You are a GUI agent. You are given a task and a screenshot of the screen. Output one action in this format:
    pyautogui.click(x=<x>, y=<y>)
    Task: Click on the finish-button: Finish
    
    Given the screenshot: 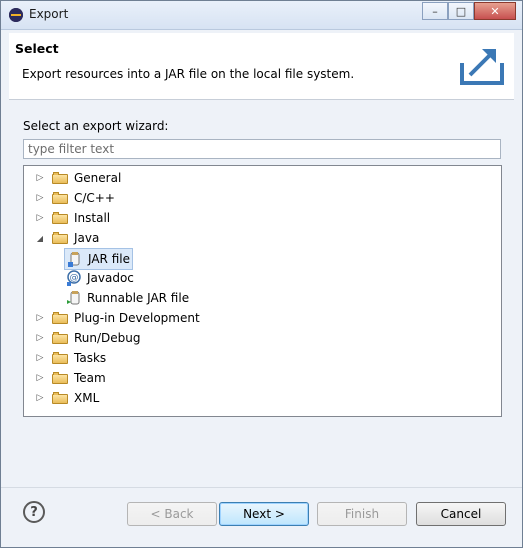 What is the action you would take?
    pyautogui.click(x=362, y=514)
    